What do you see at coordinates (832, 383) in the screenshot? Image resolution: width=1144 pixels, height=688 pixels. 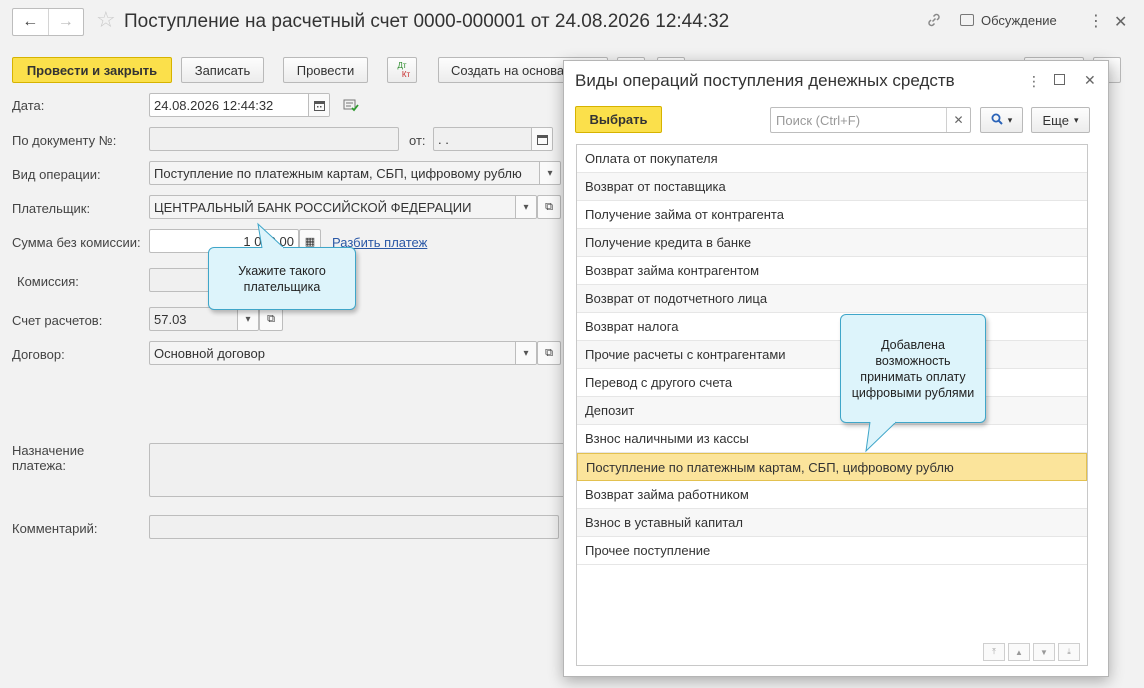 I see `list-item: Перевод с другого счета` at bounding box center [832, 383].